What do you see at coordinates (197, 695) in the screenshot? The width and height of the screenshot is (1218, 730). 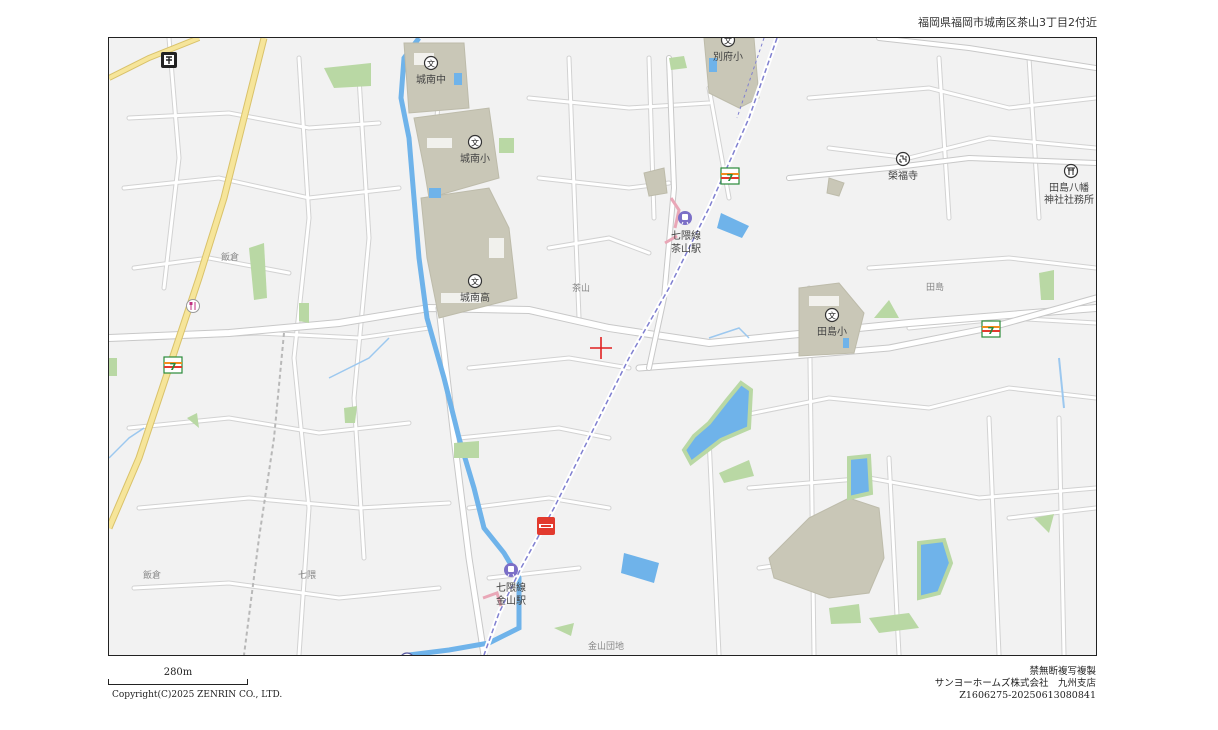 I see `copyright-text: Copyright(C)2025 ZENRIN CO., LTD.` at bounding box center [197, 695].